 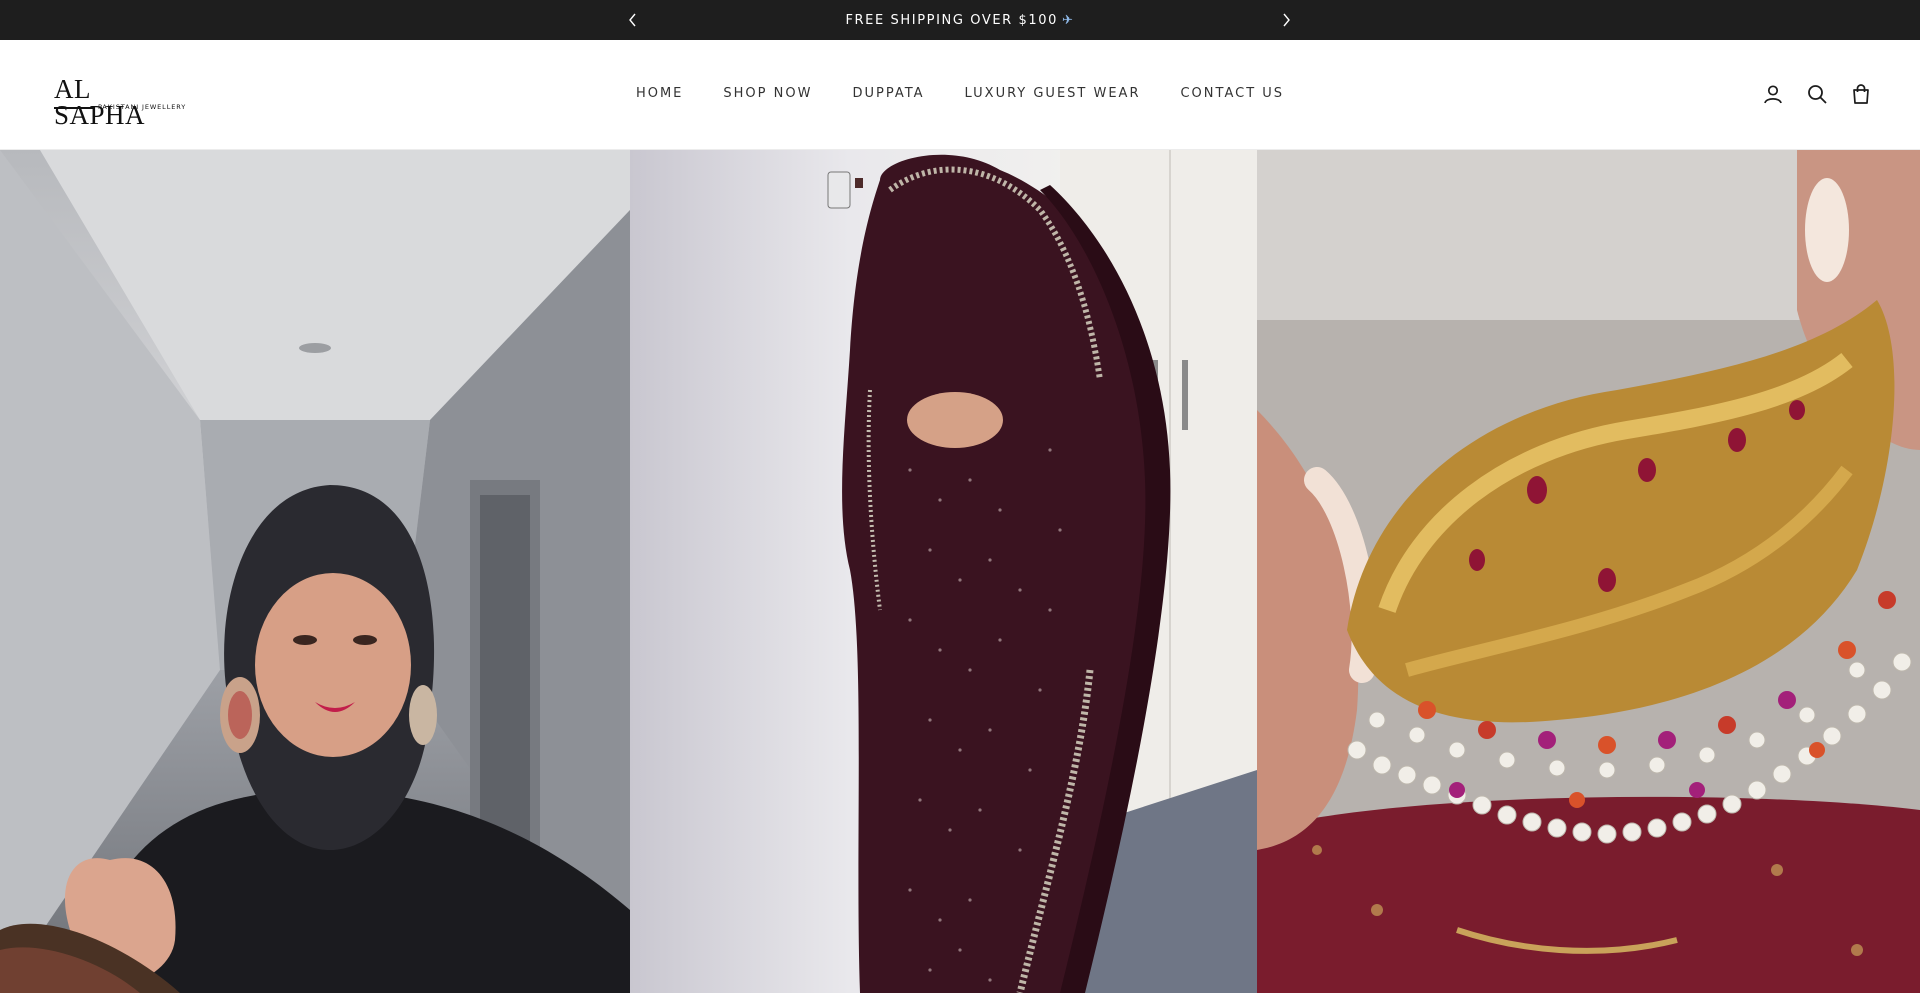 I want to click on cart-icon, so click(x=1861, y=94).